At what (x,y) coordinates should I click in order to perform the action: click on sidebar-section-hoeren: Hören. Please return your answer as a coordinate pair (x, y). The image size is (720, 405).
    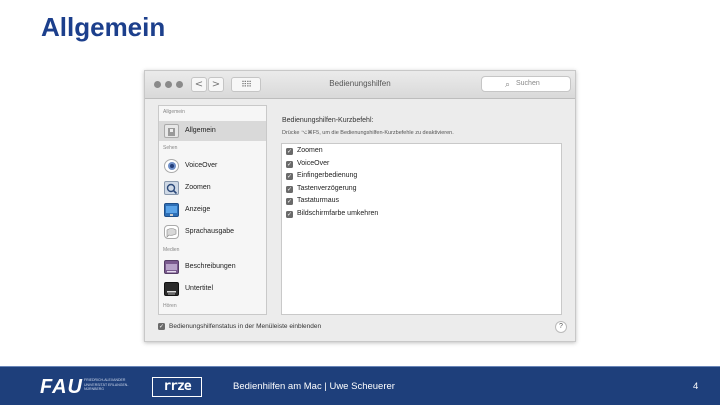
    Looking at the image, I should click on (170, 306).